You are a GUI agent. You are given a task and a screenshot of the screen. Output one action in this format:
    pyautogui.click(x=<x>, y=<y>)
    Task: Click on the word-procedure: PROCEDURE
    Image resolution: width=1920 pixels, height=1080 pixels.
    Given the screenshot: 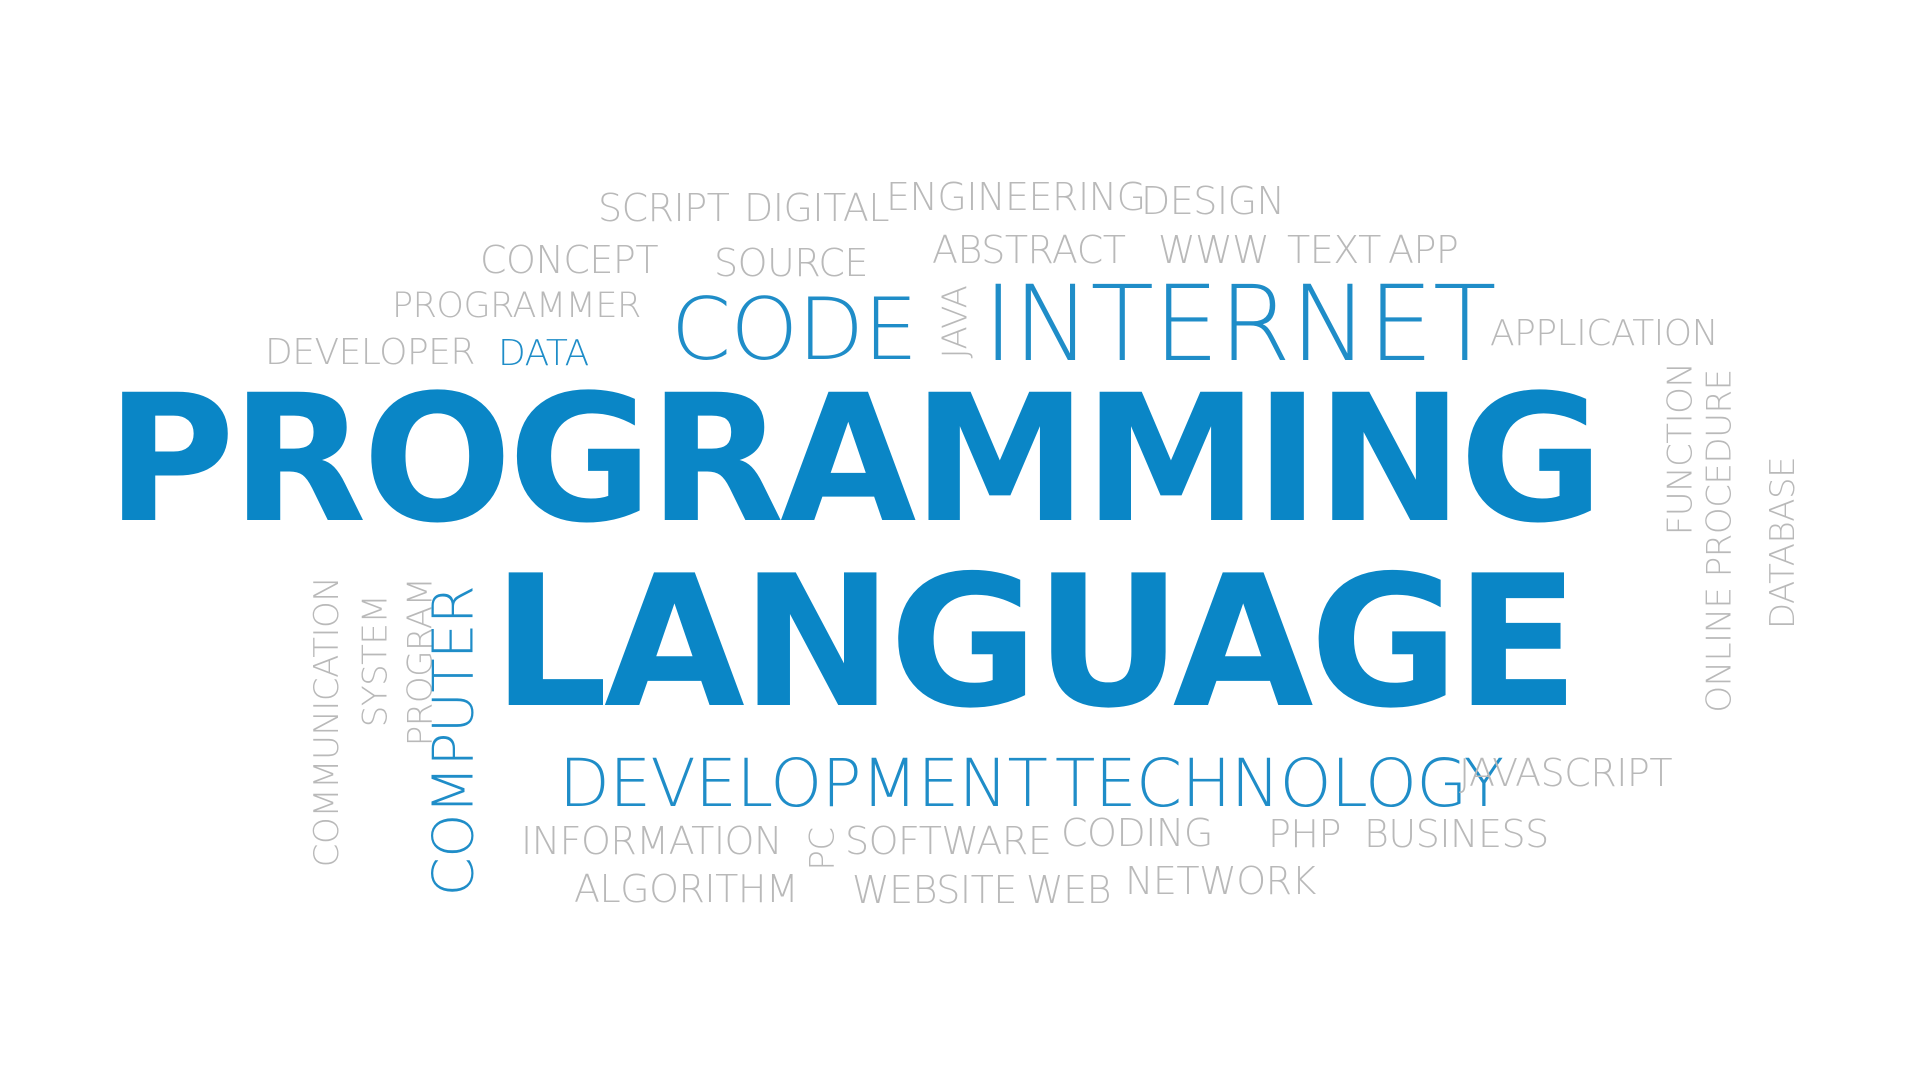 What is the action you would take?
    pyautogui.click(x=1719, y=473)
    